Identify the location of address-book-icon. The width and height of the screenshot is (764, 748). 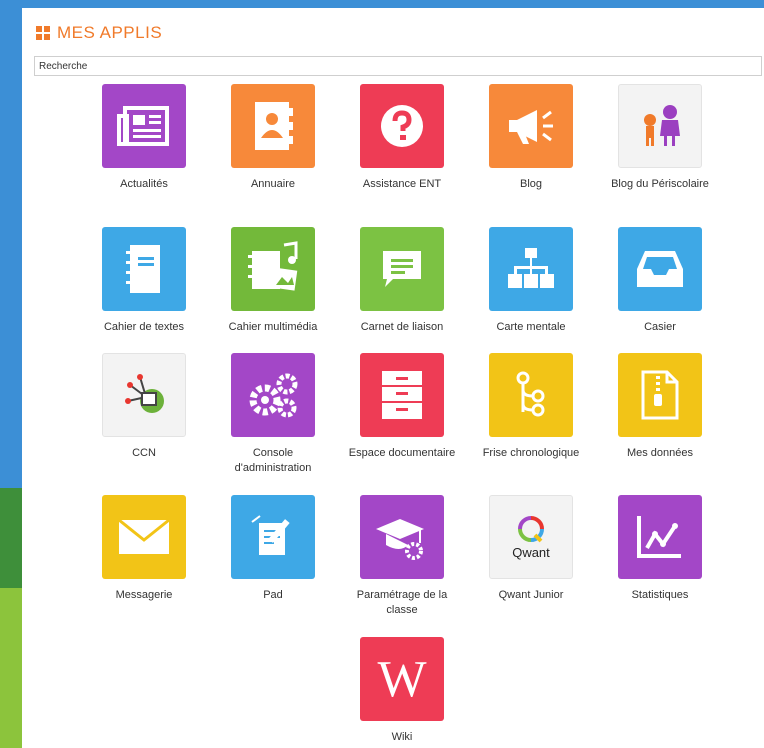
(273, 126).